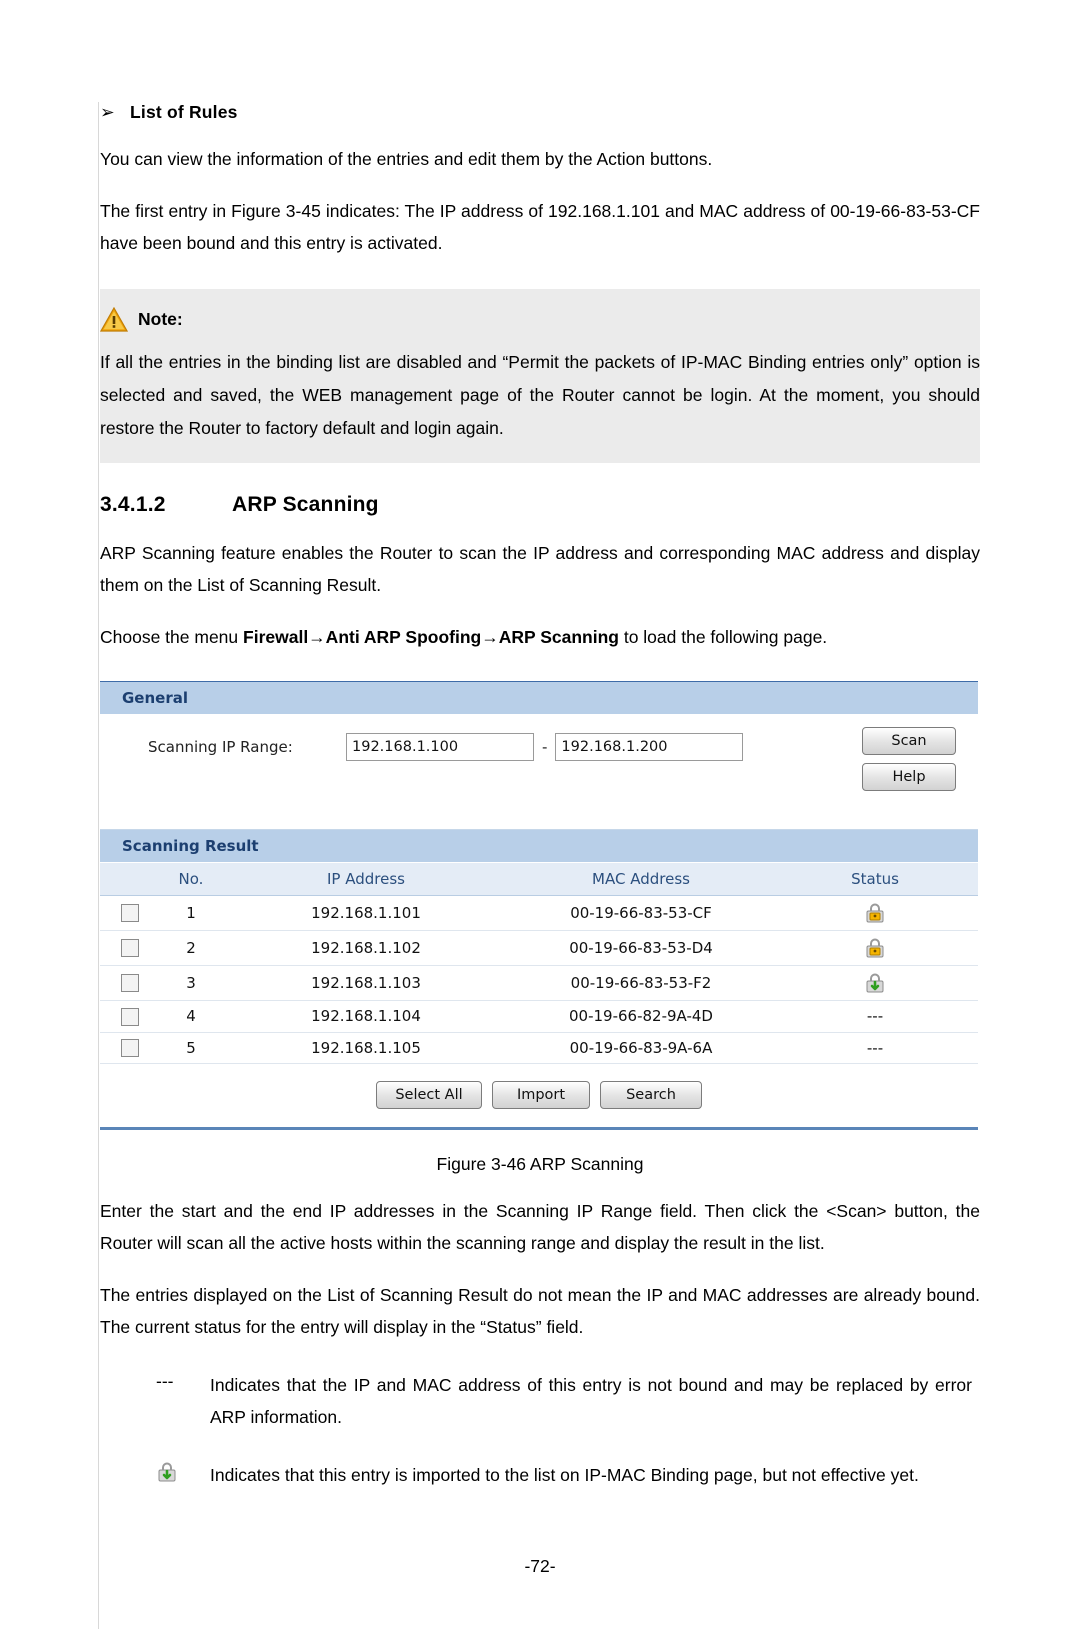 Image resolution: width=1080 pixels, height=1629 pixels. I want to click on table-row: 5 192.168.1.105 00-19-66-83-9A-6A ---, so click(539, 1048).